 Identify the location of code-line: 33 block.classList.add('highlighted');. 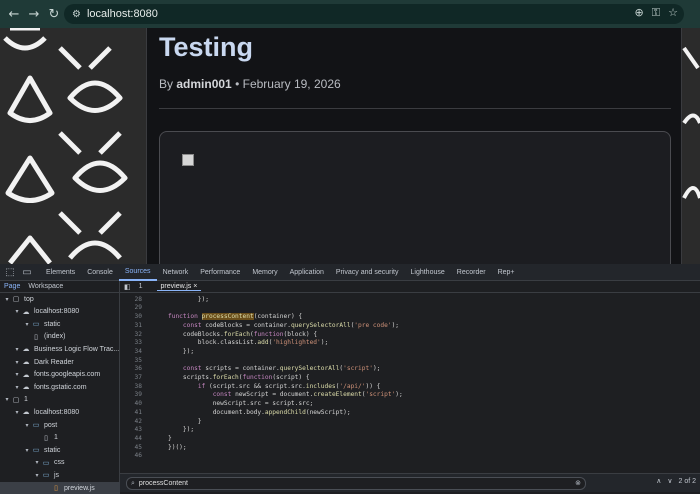
(410, 343).